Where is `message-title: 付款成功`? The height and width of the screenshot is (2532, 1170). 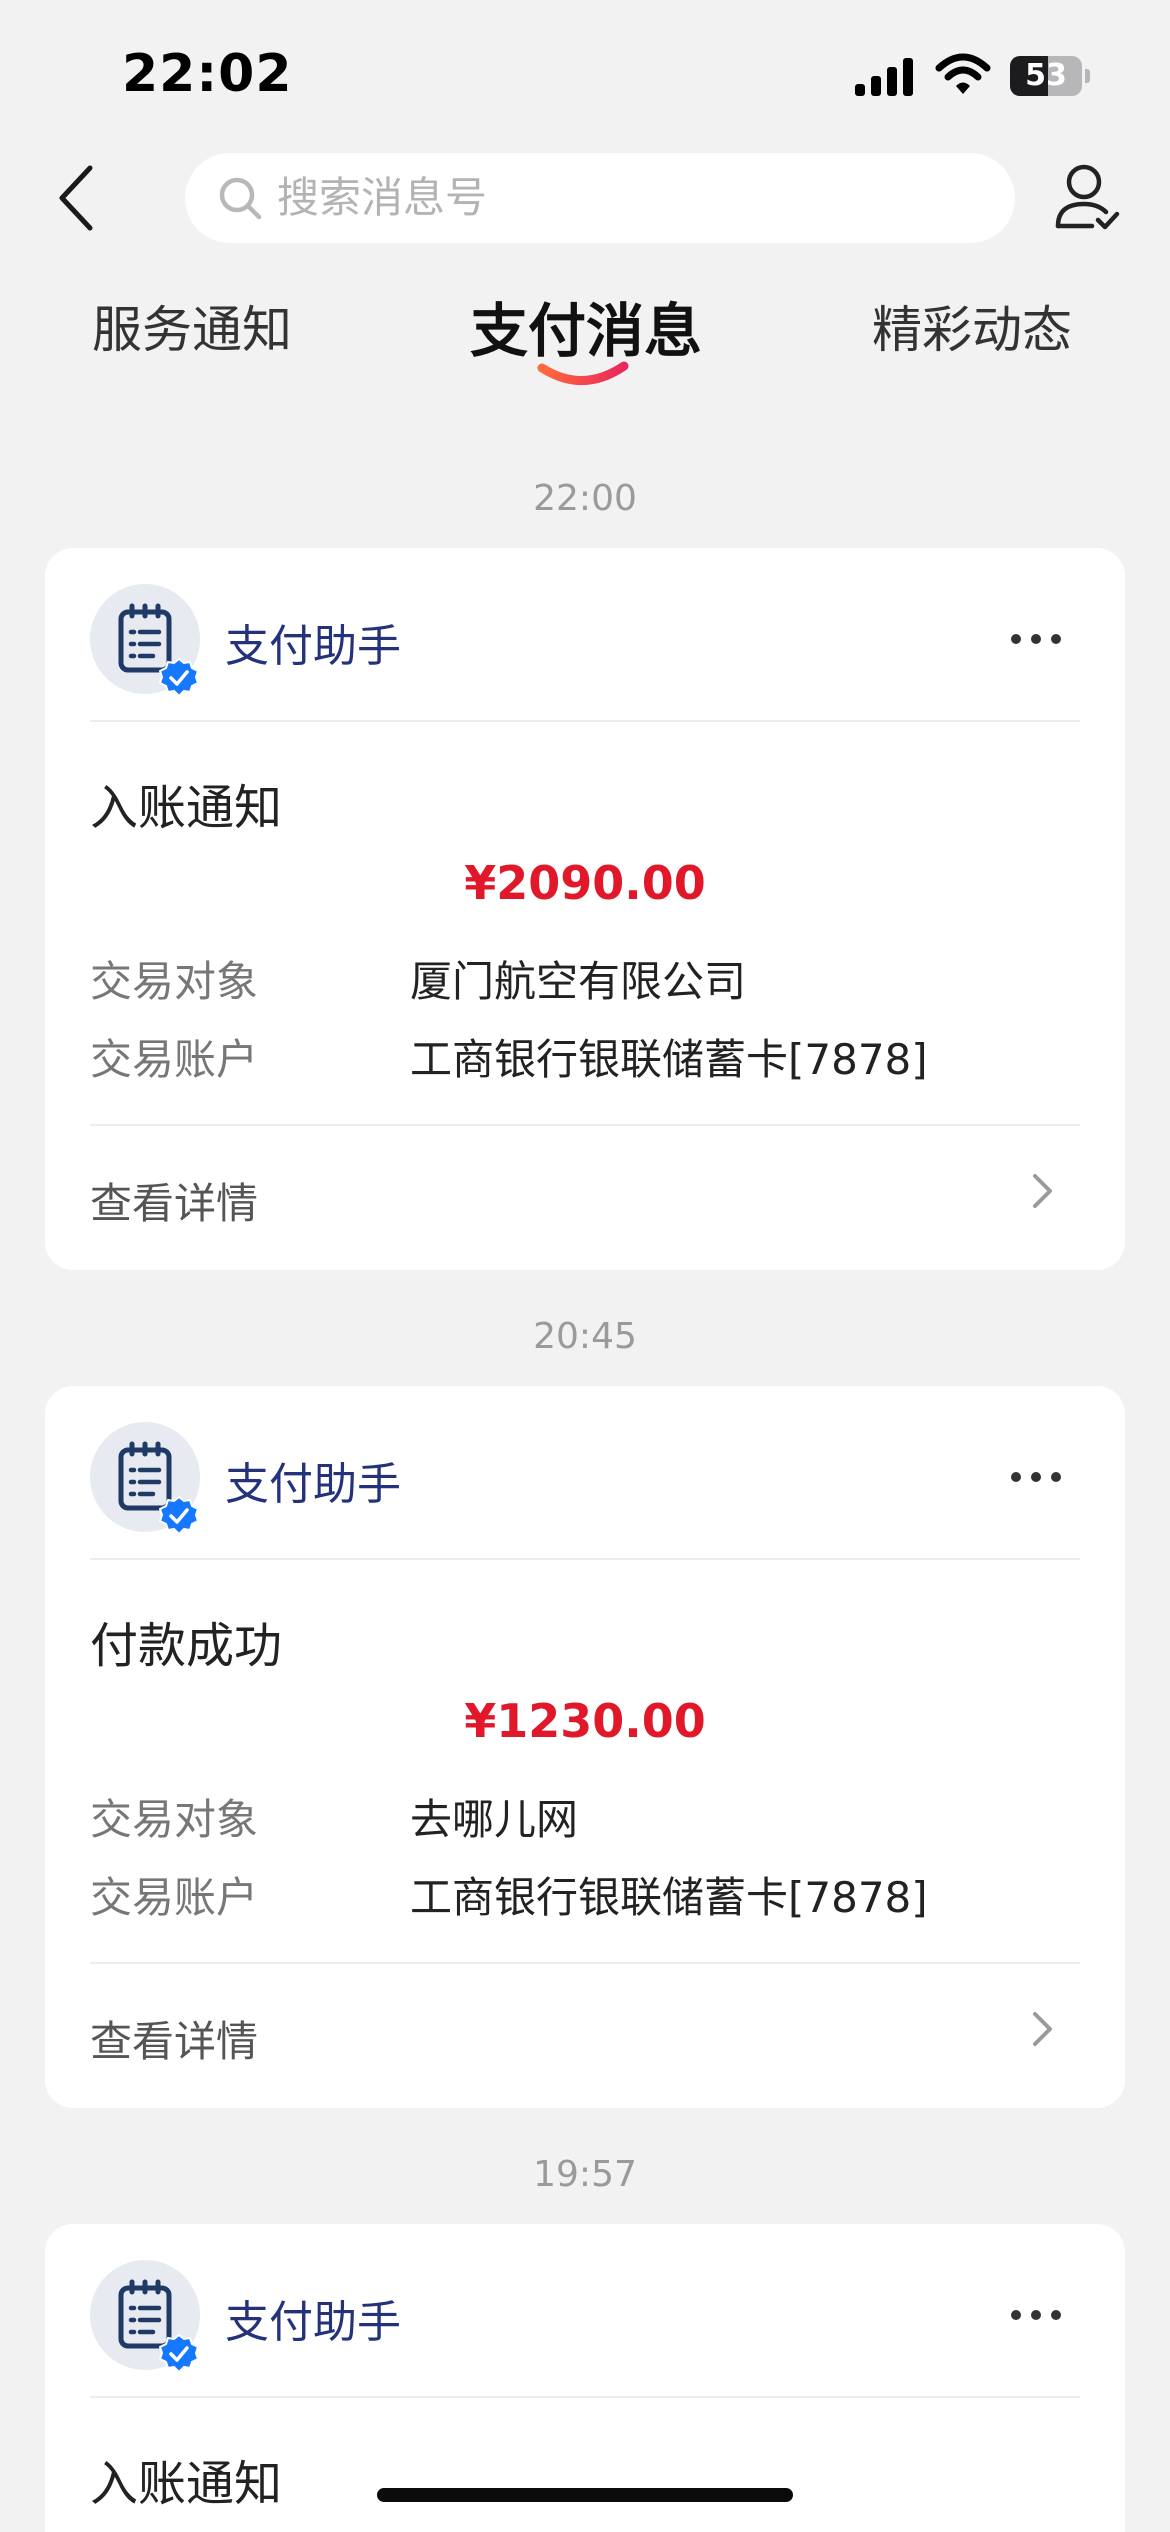
message-title: 付款成功 is located at coordinates (186, 1646).